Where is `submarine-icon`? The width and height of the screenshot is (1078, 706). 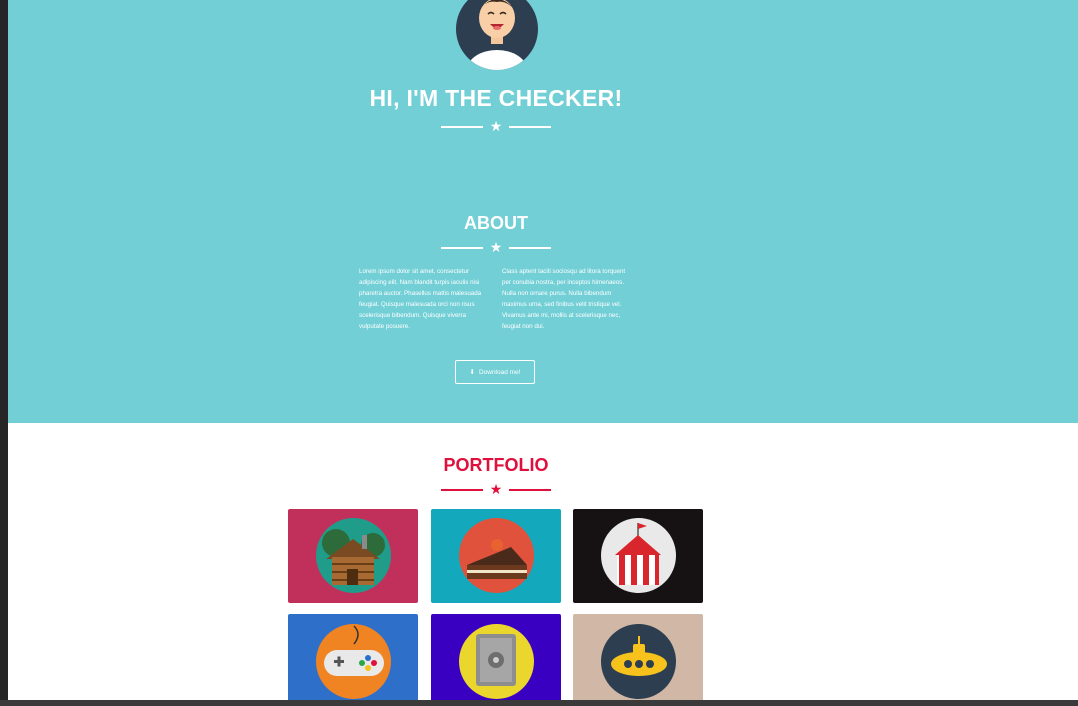
submarine-icon is located at coordinates (639, 656).